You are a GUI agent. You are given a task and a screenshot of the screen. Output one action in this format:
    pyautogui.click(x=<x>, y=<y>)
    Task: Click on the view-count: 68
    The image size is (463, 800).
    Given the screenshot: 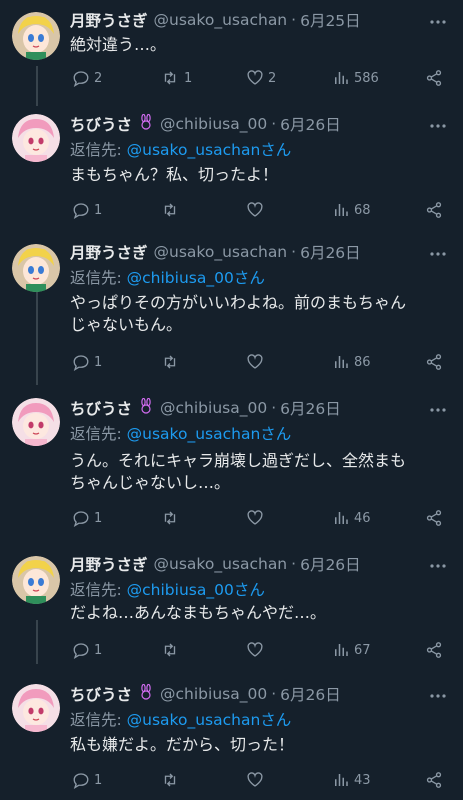 What is the action you would take?
    pyautogui.click(x=362, y=210)
    